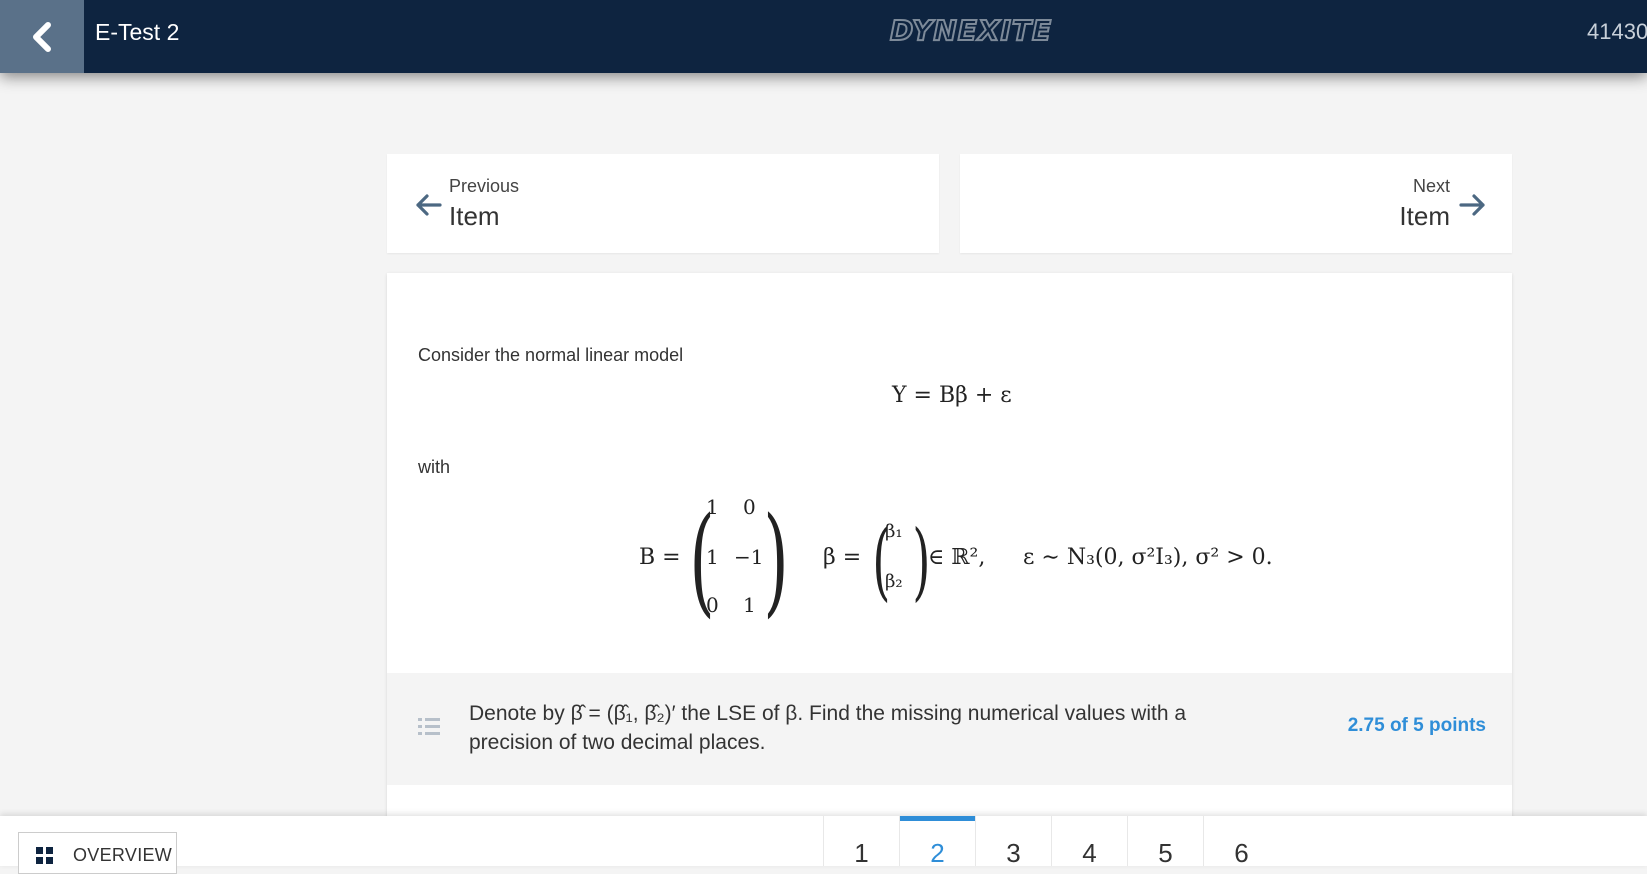 This screenshot has width=1647, height=874. I want to click on with-text: with, so click(434, 467).